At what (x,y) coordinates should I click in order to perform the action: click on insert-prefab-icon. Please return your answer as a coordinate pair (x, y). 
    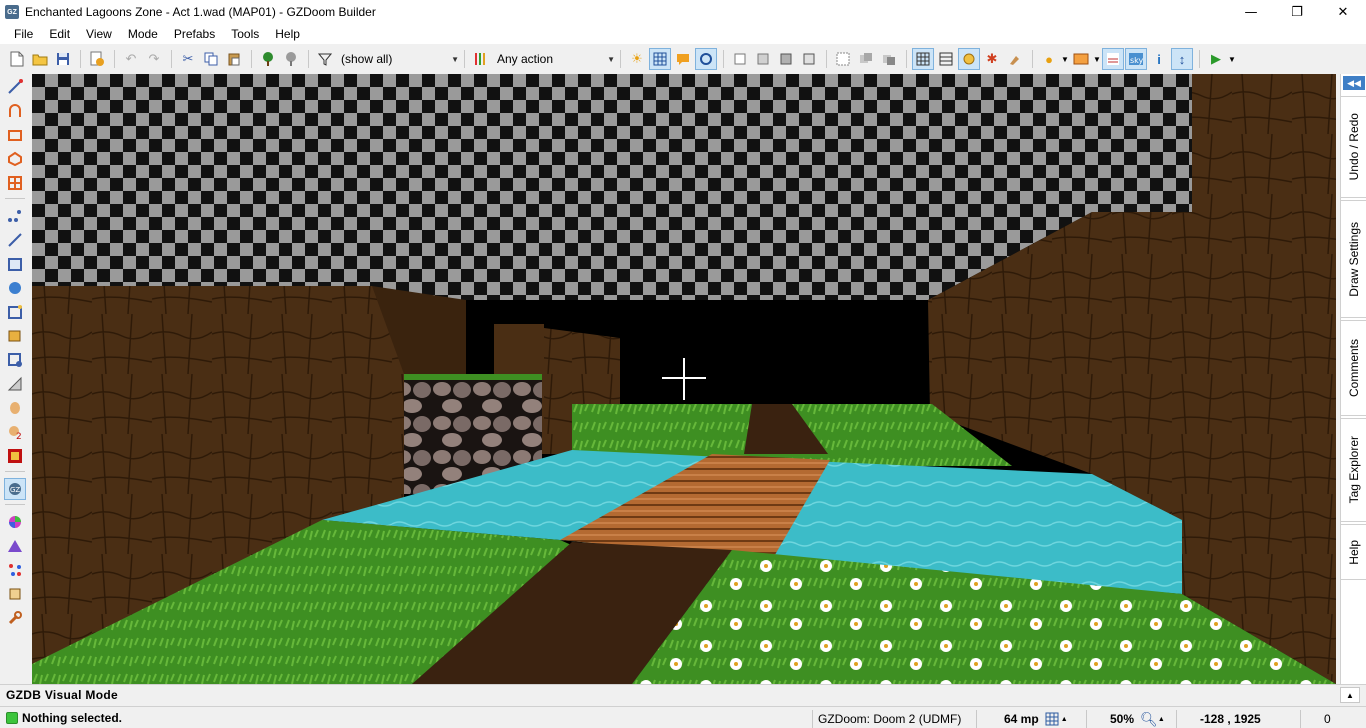
    Looking at the image, I should click on (268, 59).